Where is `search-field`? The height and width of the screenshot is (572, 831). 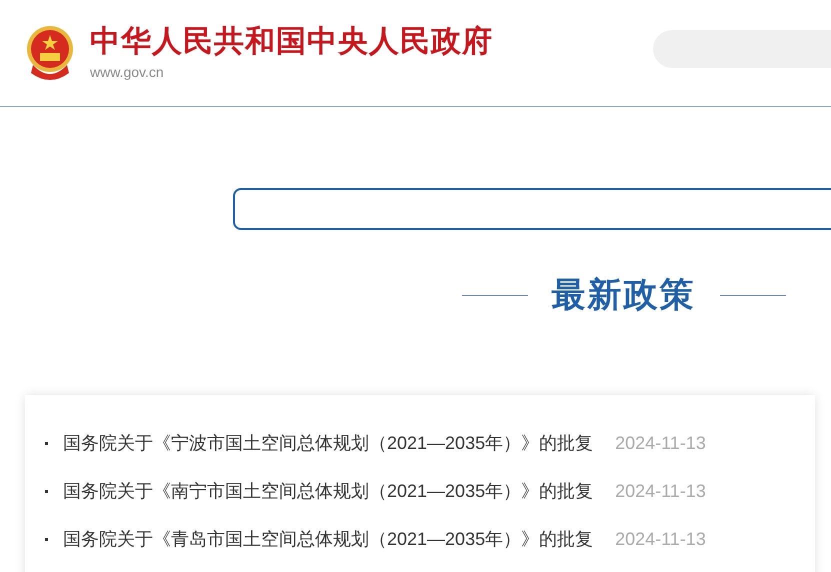 search-field is located at coordinates (532, 209).